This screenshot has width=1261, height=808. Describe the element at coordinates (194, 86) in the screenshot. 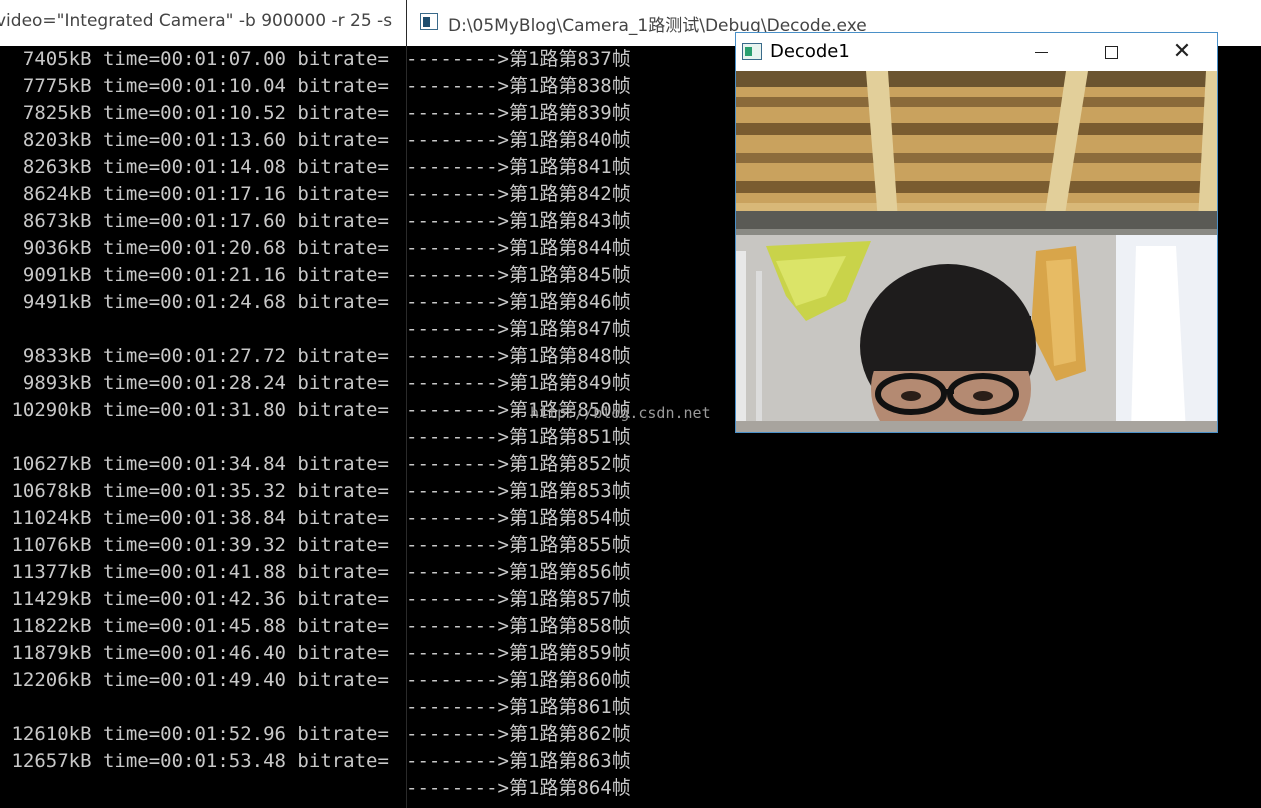

I see `ffmpeg-log-line: 7775kB time=00:01:10.04 bitrate=` at that location.